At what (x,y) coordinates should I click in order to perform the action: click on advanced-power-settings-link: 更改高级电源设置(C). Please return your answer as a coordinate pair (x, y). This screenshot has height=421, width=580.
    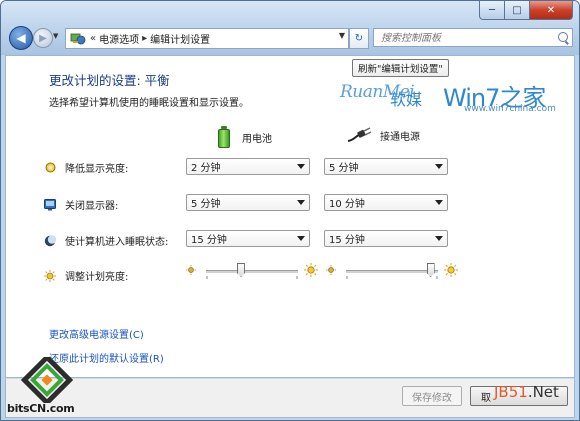
    Looking at the image, I should click on (96, 333).